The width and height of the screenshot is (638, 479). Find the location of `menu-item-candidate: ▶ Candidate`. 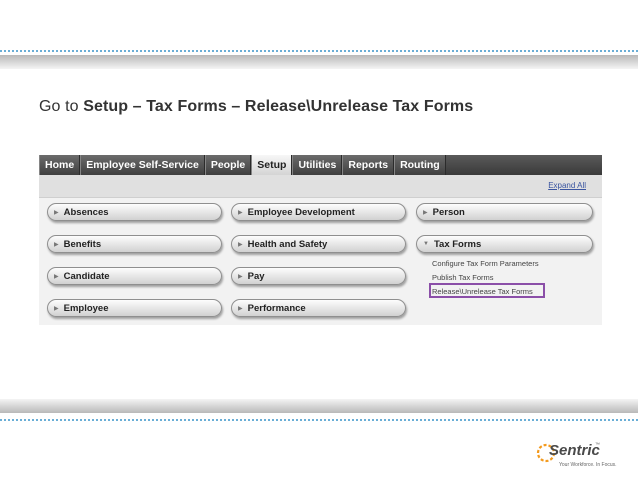

menu-item-candidate: ▶ Candidate is located at coordinates (134, 276).